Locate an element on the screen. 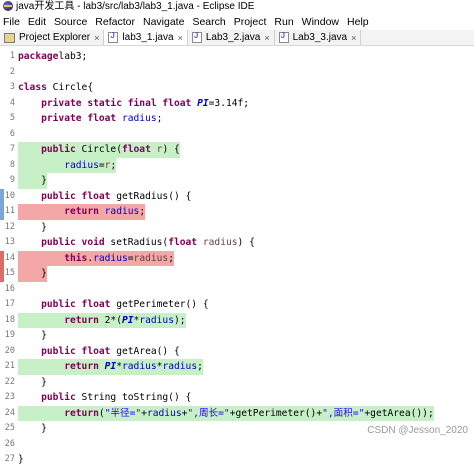  code-text: public Circle(float r) { is located at coordinates (99, 150).